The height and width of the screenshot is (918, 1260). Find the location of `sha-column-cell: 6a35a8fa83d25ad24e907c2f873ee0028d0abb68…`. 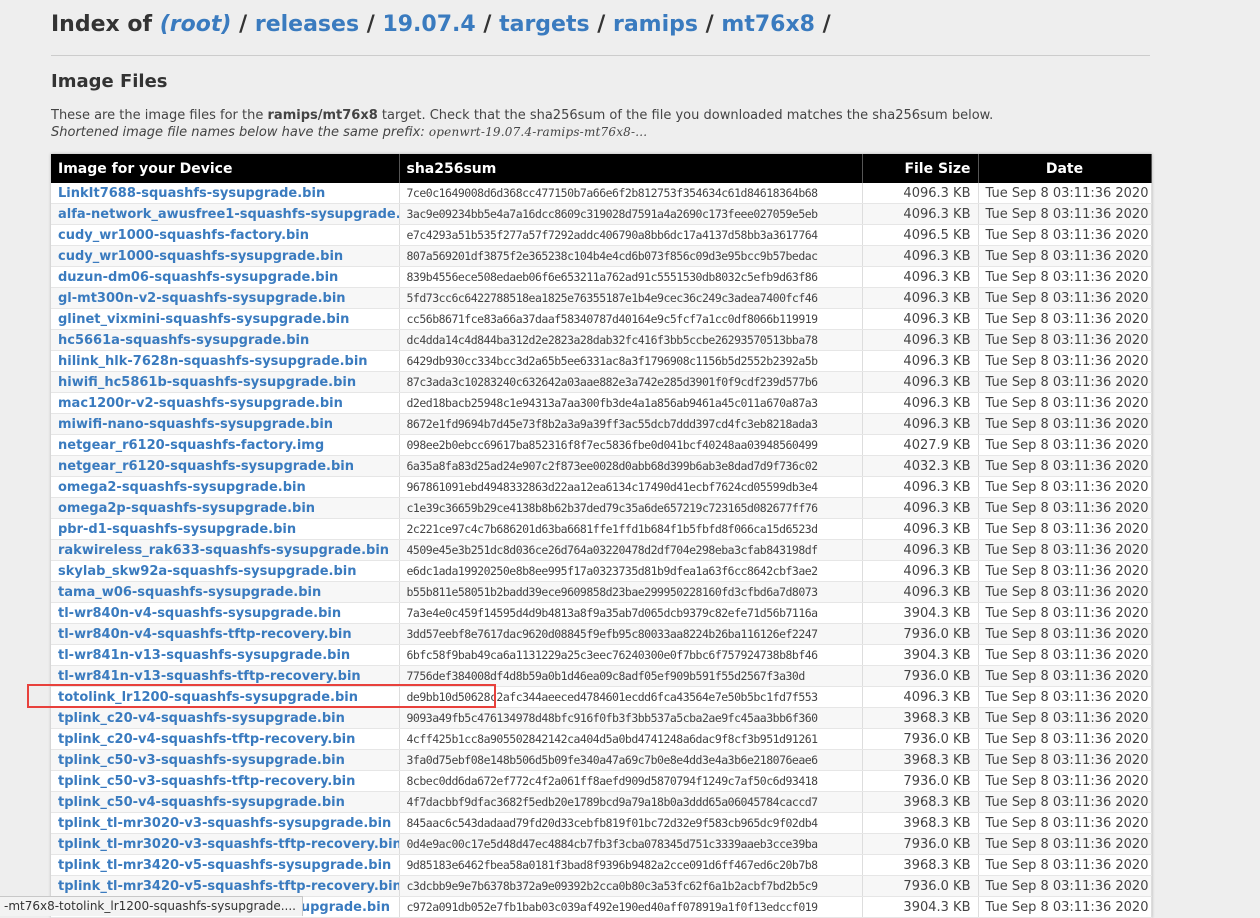

sha-column-cell: 6a35a8fa83d25ad24e907c2f873ee0028d0abb68… is located at coordinates (631, 466).